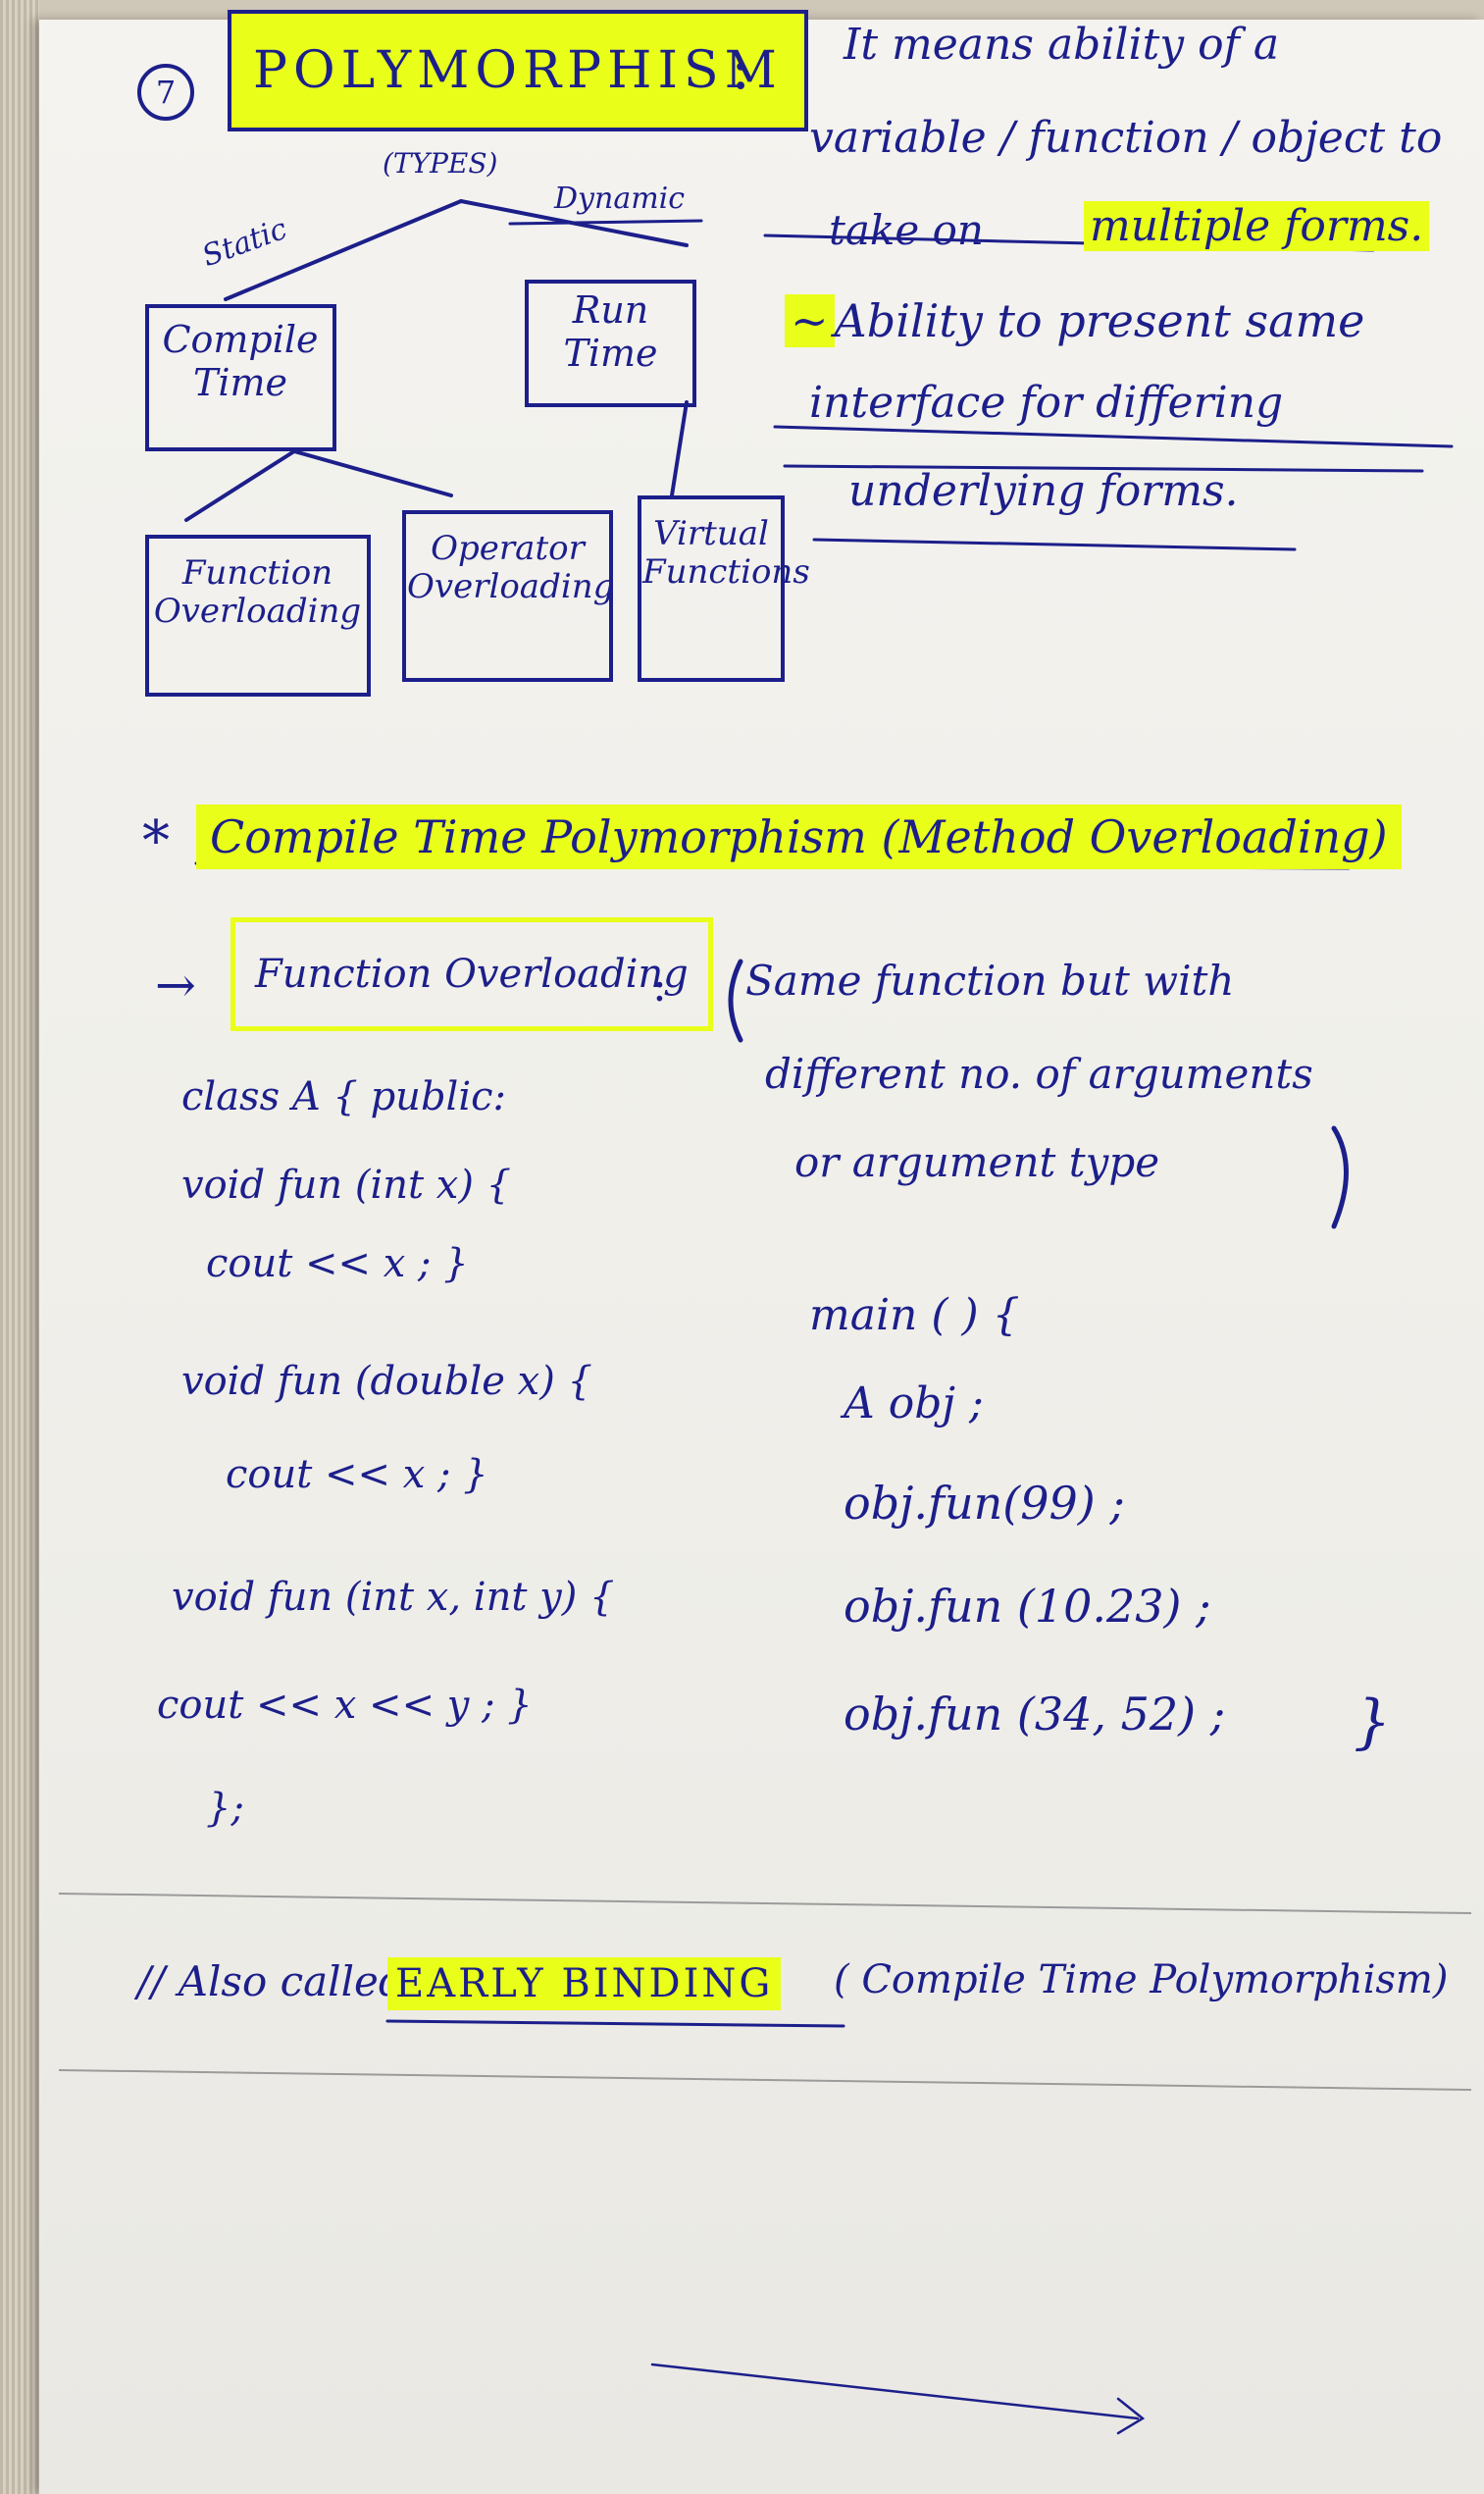 Image resolution: width=1484 pixels, height=2494 pixels. I want to click on code-line: };, so click(225, 1808).